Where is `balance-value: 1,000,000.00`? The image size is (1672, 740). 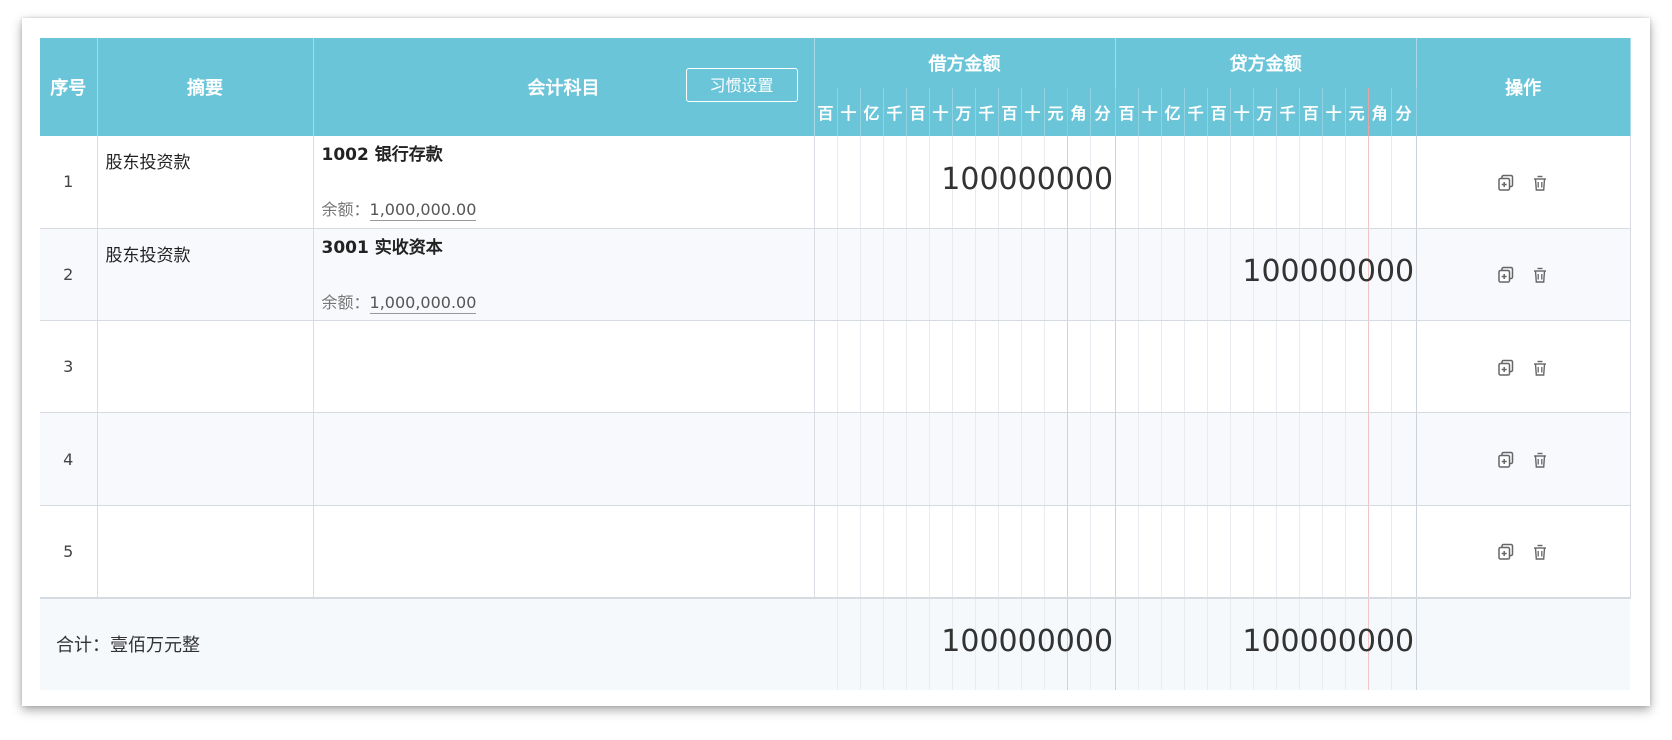 balance-value: 1,000,000.00 is located at coordinates (423, 210).